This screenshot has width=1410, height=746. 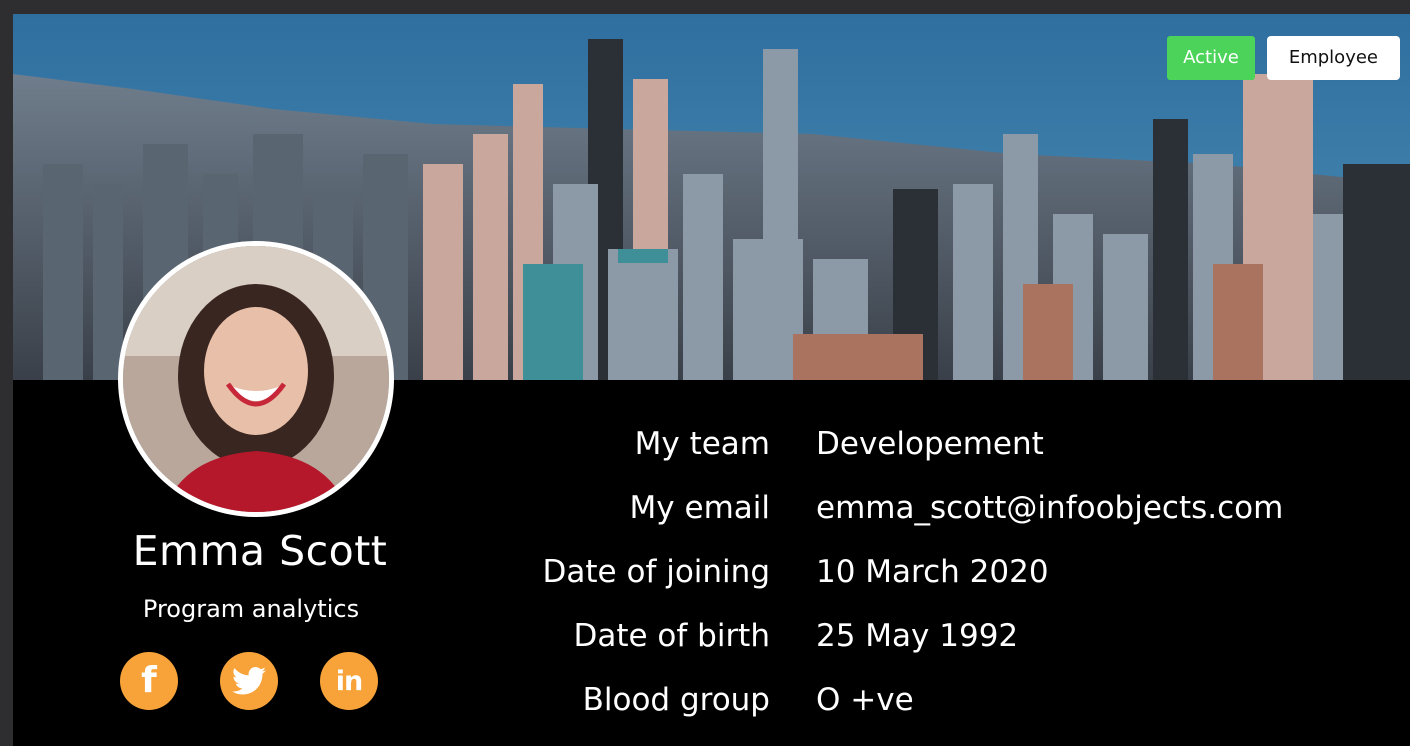 I want to click on detail-row-blood: Blood group O +ve, so click(x=883, y=700).